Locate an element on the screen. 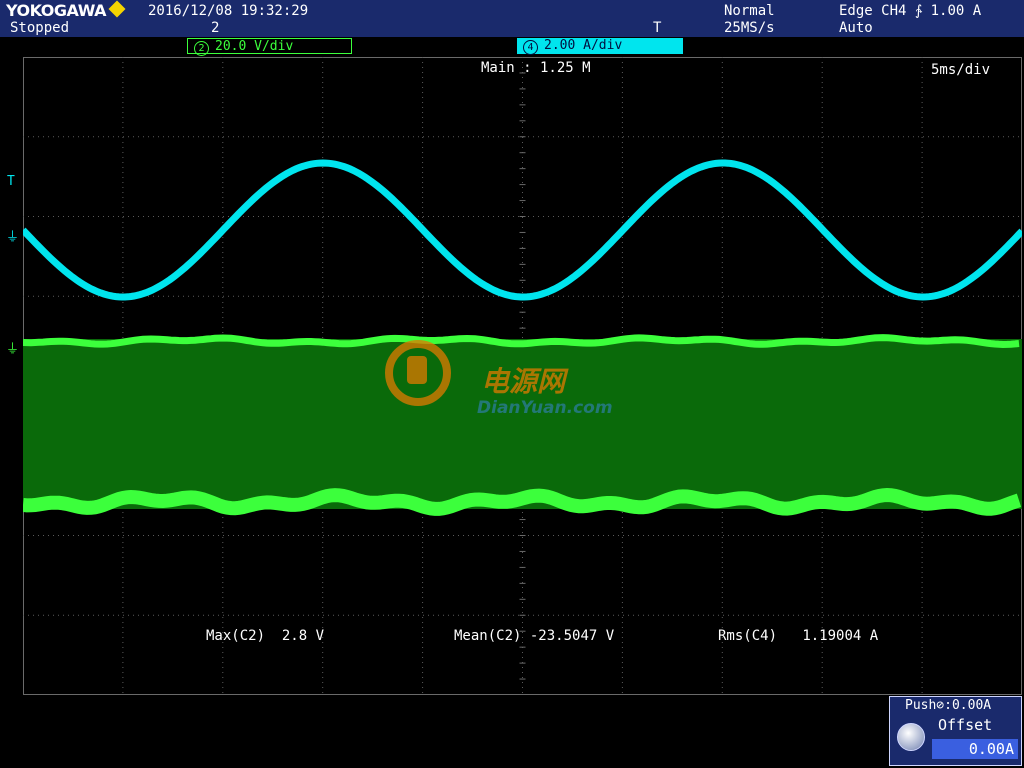  timebase-scale: 5ms/div is located at coordinates (960, 70).